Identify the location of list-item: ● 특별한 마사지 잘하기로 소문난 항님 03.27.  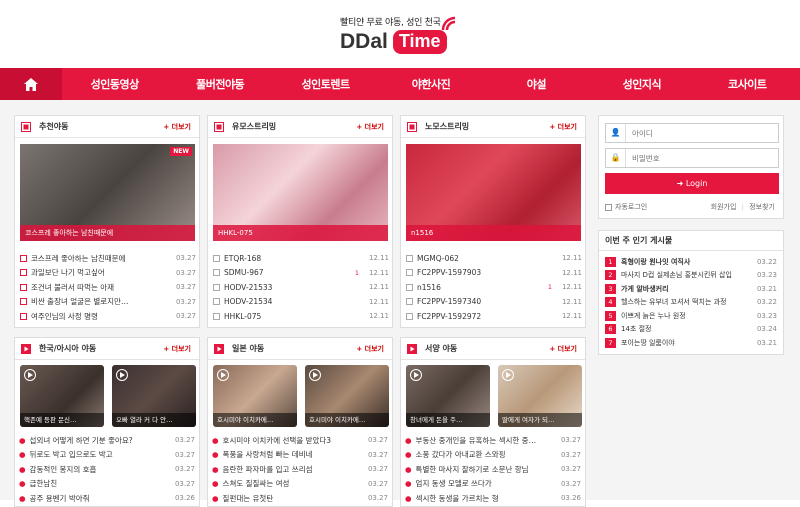
(493, 469).